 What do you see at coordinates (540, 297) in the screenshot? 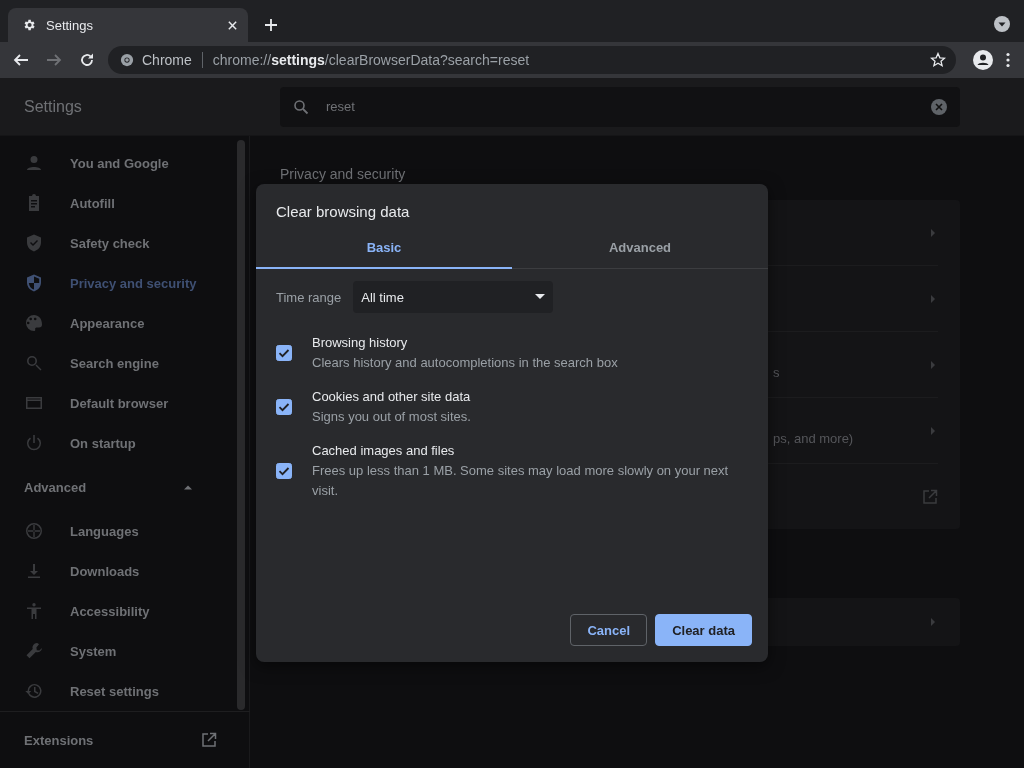
I see `caret-icon` at bounding box center [540, 297].